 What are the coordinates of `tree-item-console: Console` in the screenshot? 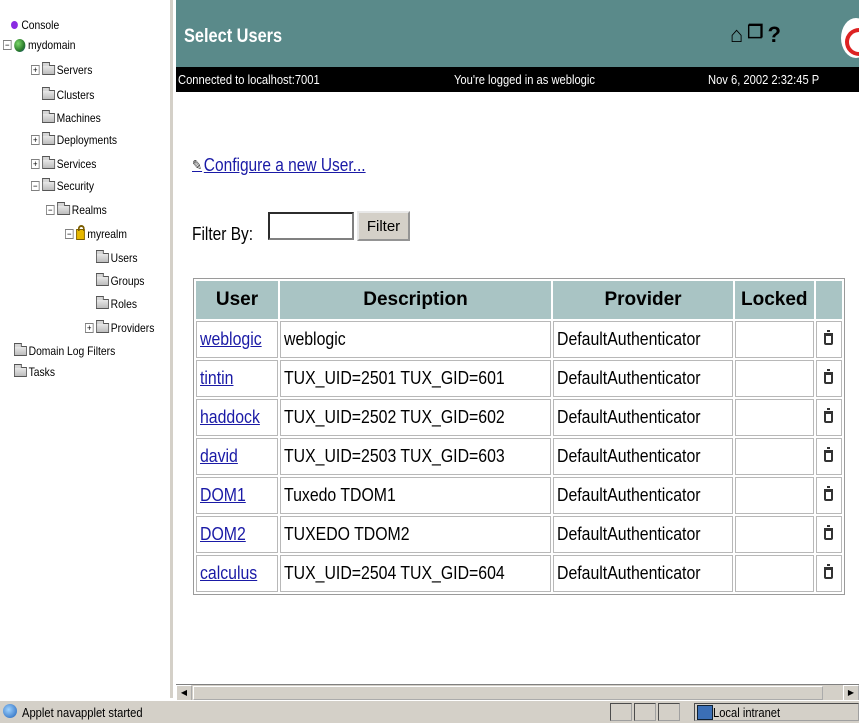 It's located at (35, 25).